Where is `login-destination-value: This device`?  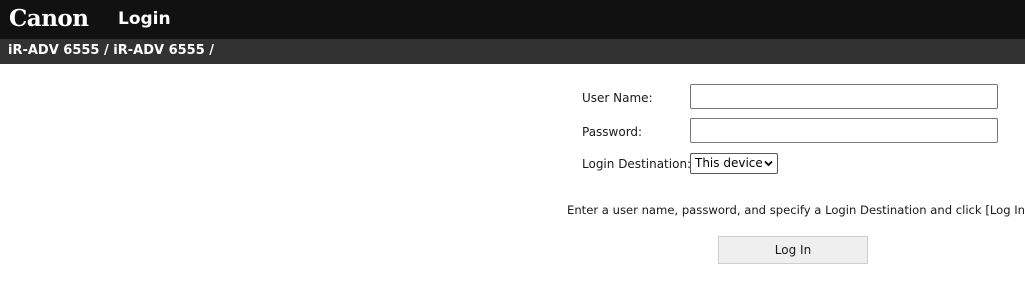
login-destination-value: This device is located at coordinates (729, 163).